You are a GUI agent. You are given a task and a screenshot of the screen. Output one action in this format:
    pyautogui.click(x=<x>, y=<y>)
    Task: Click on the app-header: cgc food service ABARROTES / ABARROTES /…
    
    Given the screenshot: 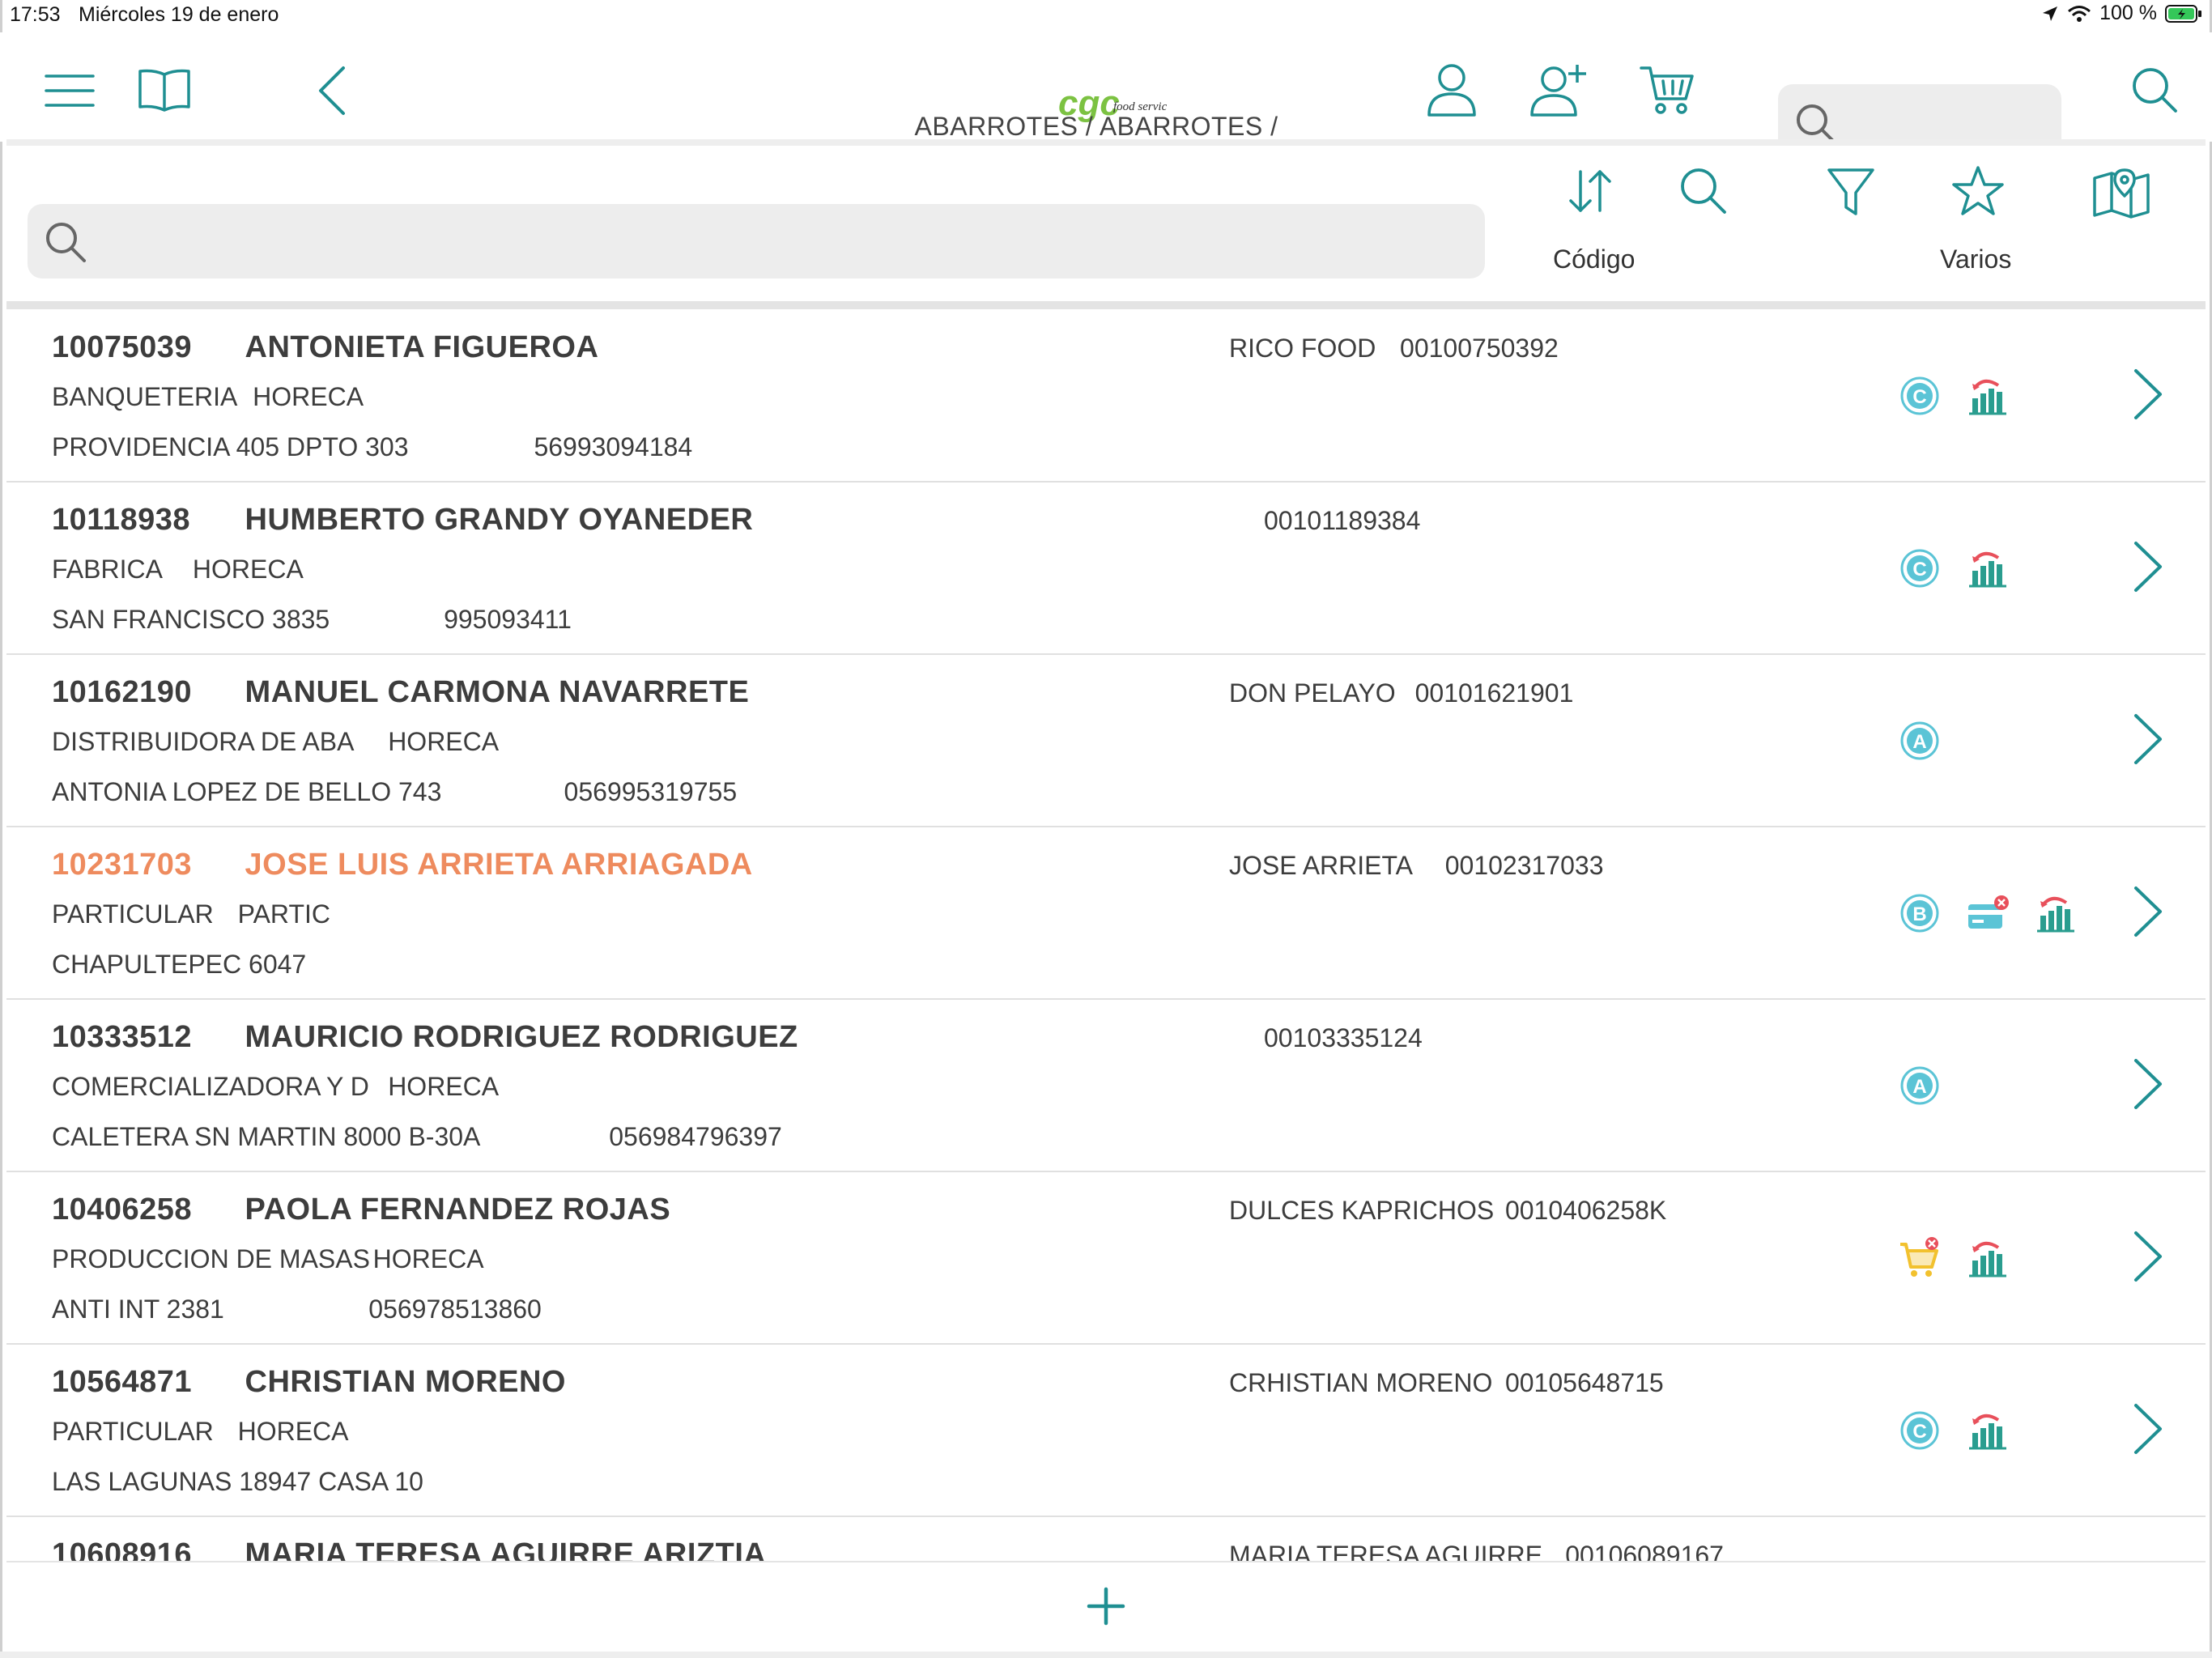 What is the action you would take?
    pyautogui.click(x=1106, y=101)
    